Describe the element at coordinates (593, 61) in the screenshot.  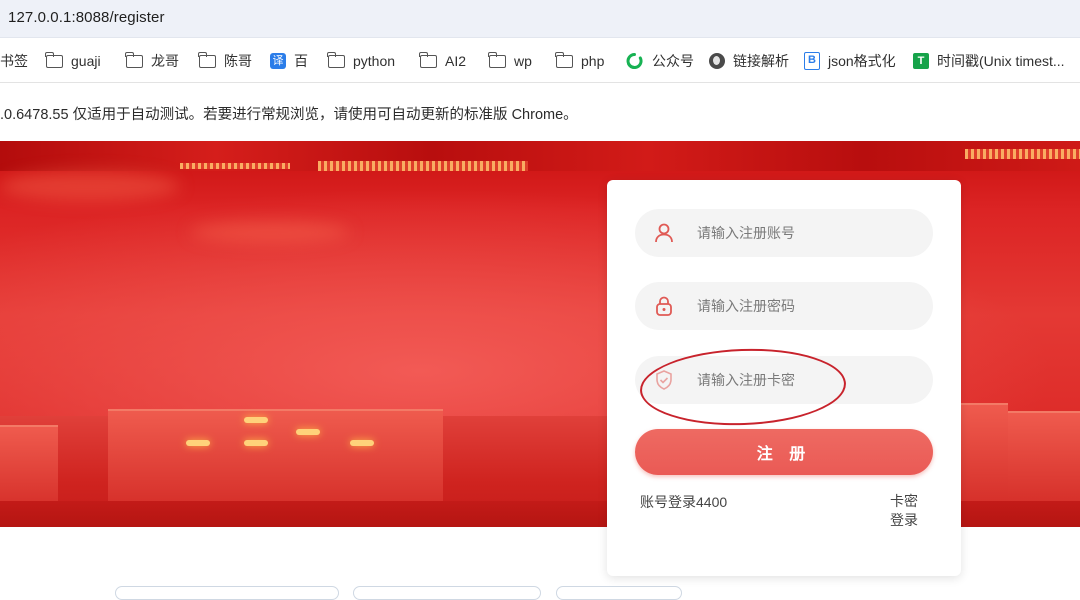
I see `bookmark-label: php` at that location.